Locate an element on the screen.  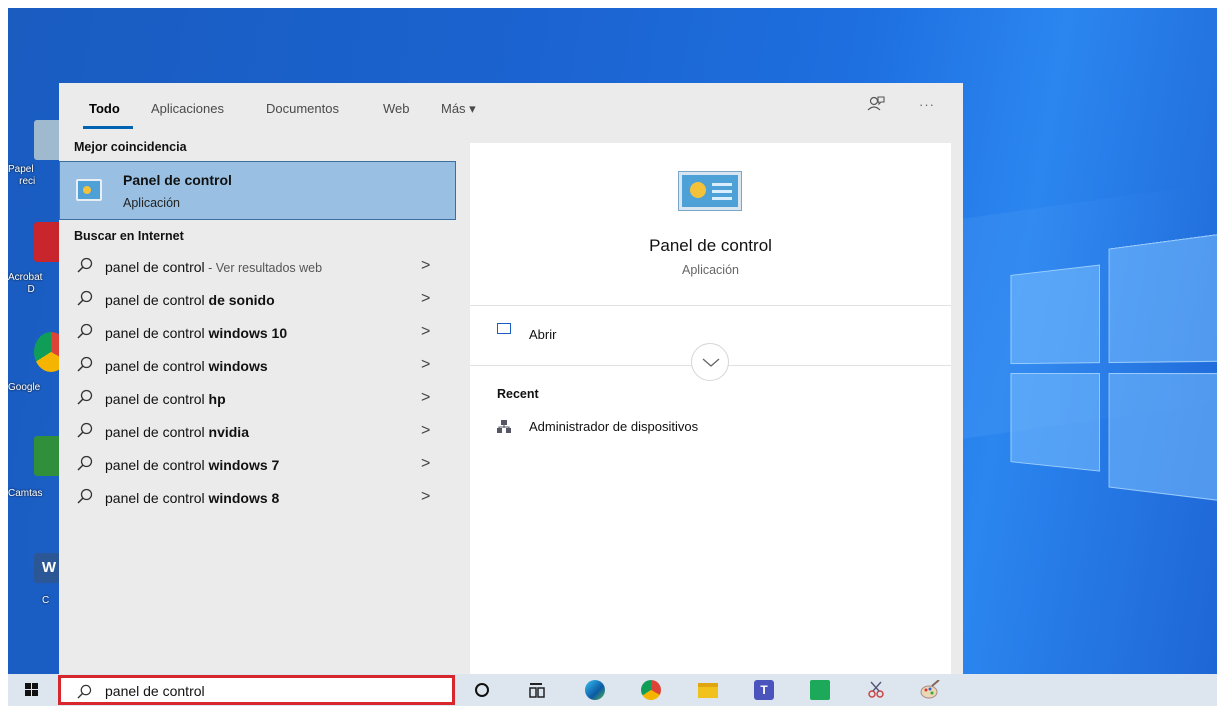
snipping-tool-icon is located at coordinates (876, 690).